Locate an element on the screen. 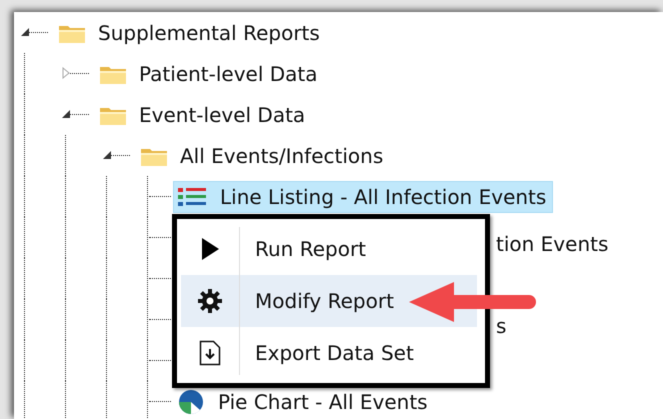 The height and width of the screenshot is (419, 663). settings-icon is located at coordinates (210, 301).